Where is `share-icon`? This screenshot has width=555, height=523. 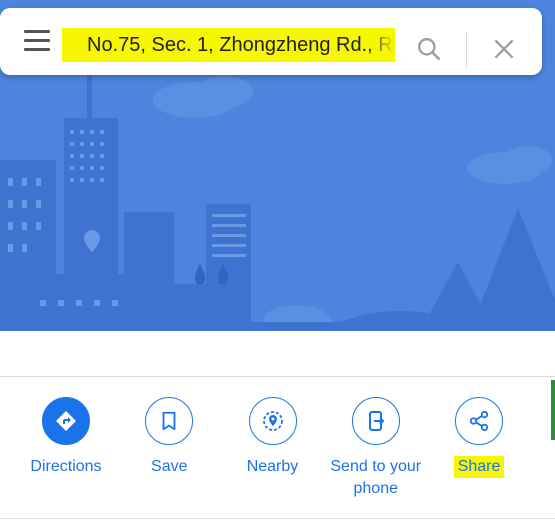 share-icon is located at coordinates (479, 421).